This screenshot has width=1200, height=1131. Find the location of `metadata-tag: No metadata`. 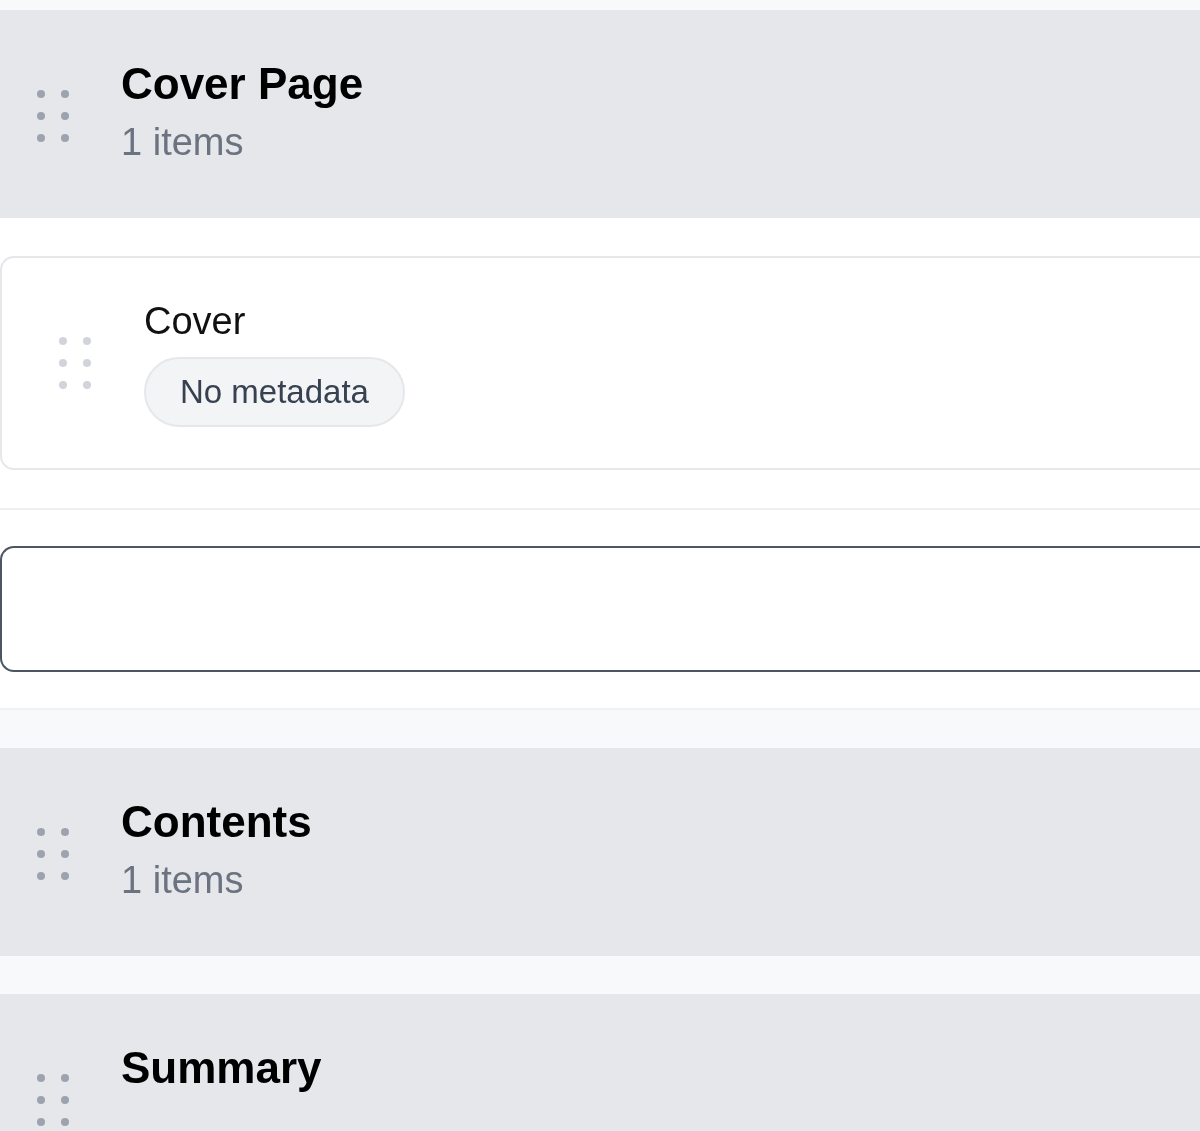

metadata-tag: No metadata is located at coordinates (274, 391).